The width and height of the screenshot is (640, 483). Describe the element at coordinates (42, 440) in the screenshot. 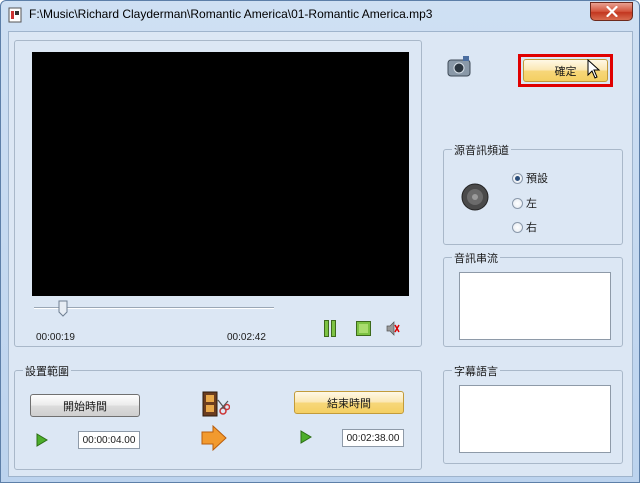

I see `play-from-start-icon` at that location.